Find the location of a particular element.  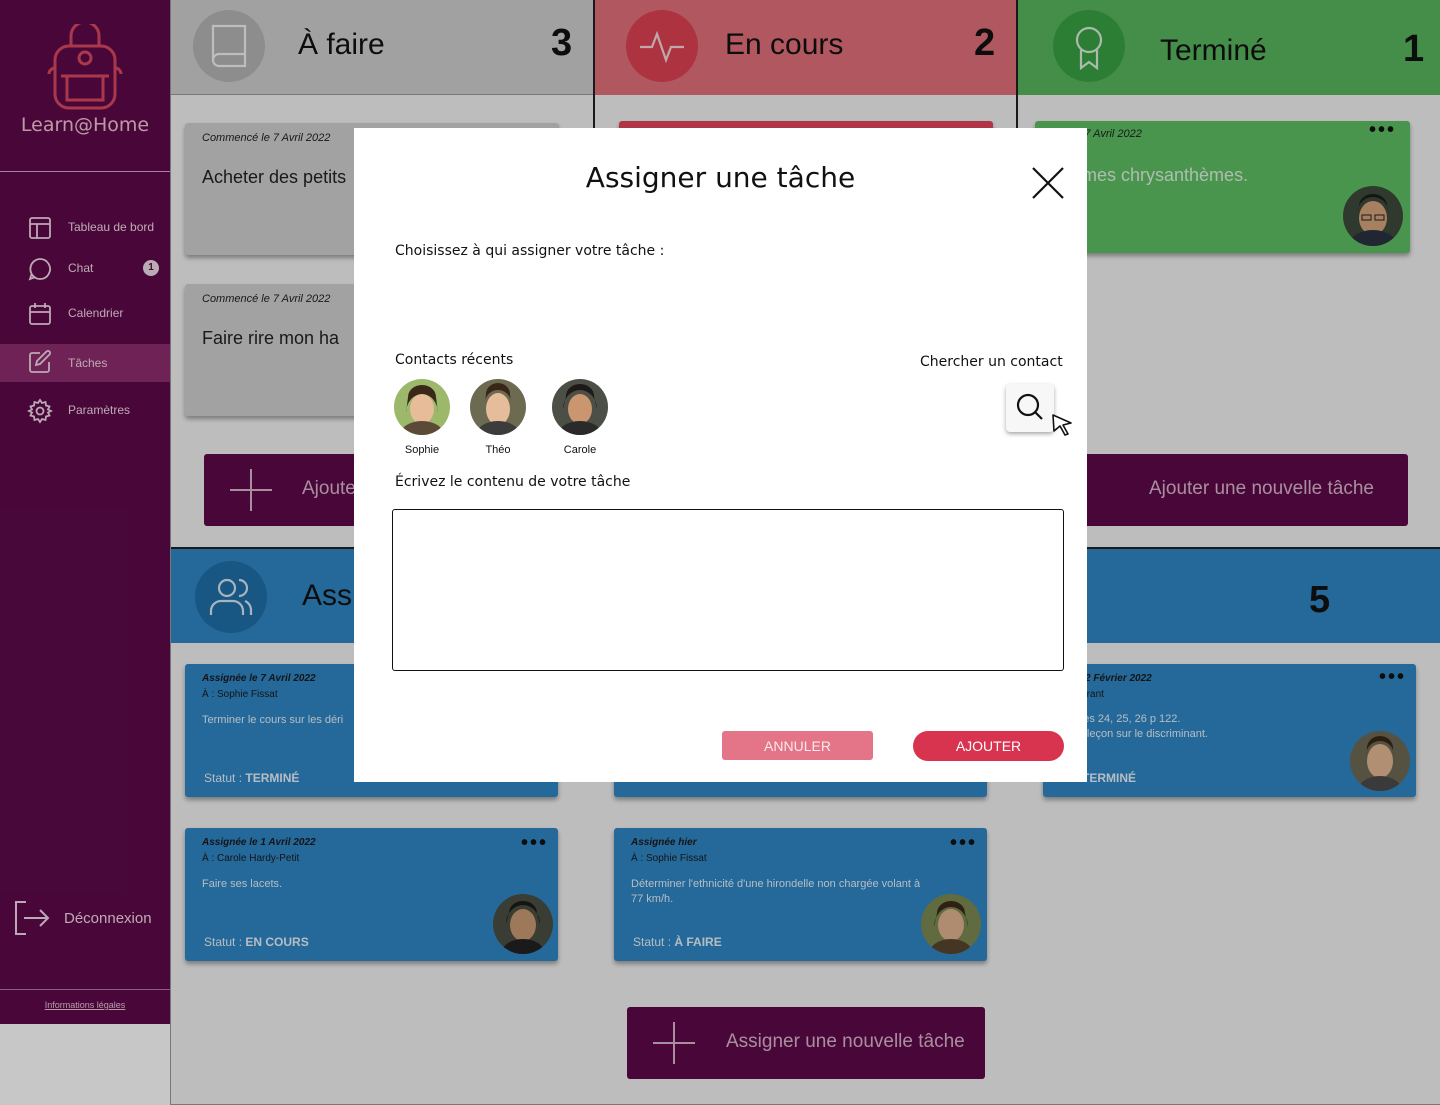

dialog-title: Assigner une tâche is located at coordinates (720, 177).